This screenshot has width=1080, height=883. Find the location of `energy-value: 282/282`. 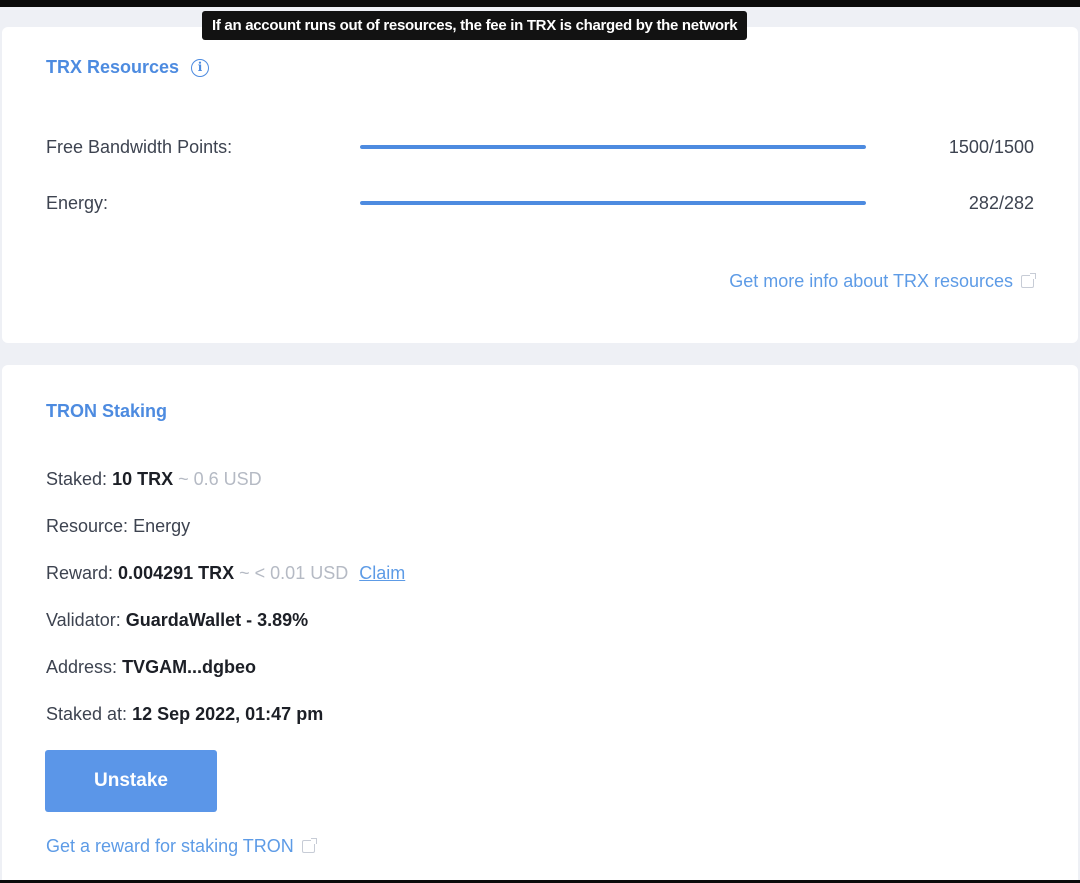

energy-value: 282/282 is located at coordinates (1001, 202).